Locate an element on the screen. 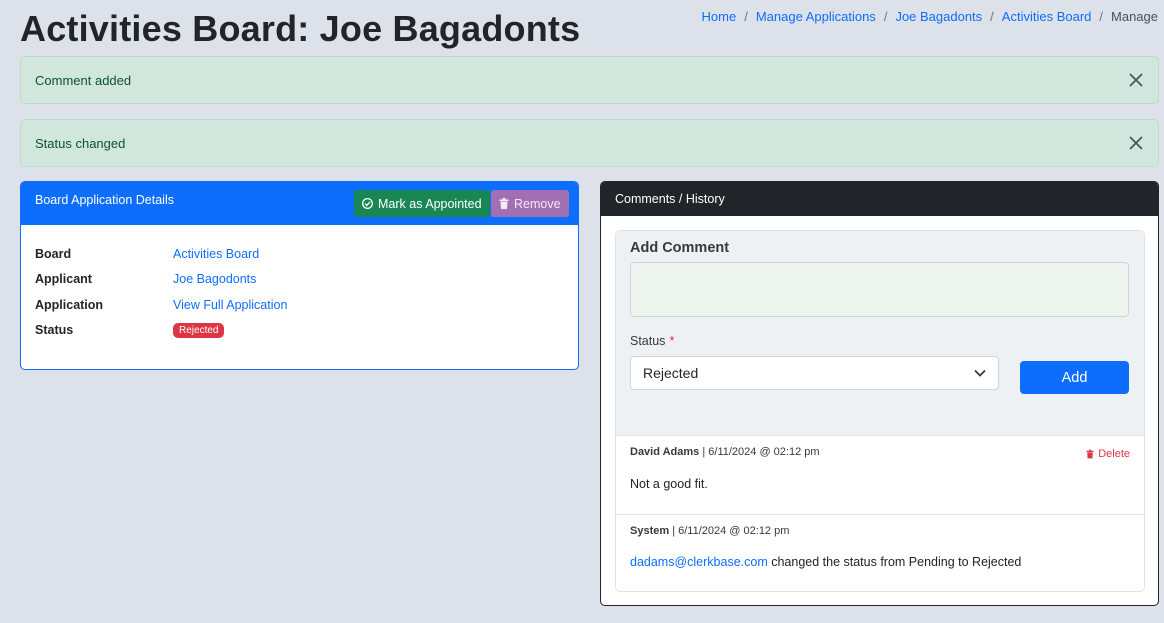 The height and width of the screenshot is (623, 1164). breadcrumb-current: Manage is located at coordinates (1134, 16).